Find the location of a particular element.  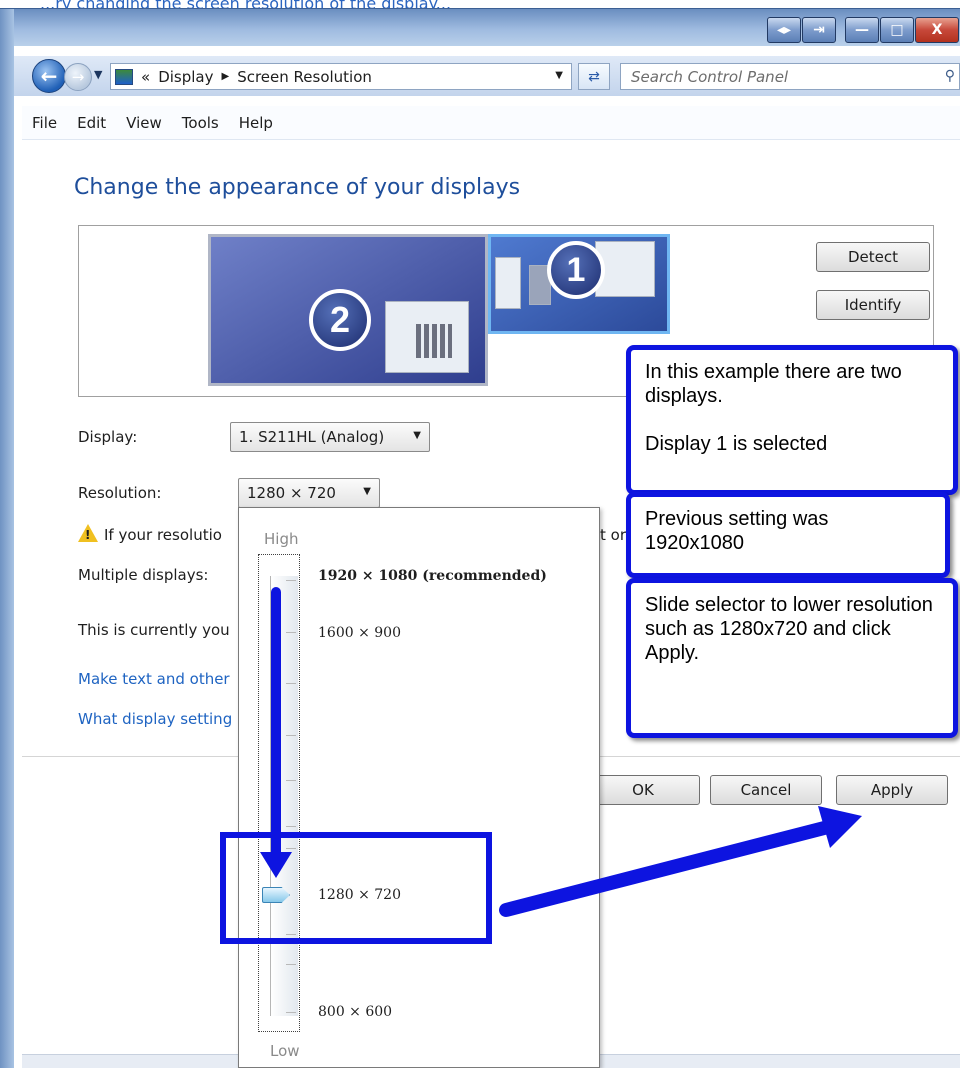

note-previous-setting-text: Previous setting was 1920x1080 is located at coordinates (737, 531).